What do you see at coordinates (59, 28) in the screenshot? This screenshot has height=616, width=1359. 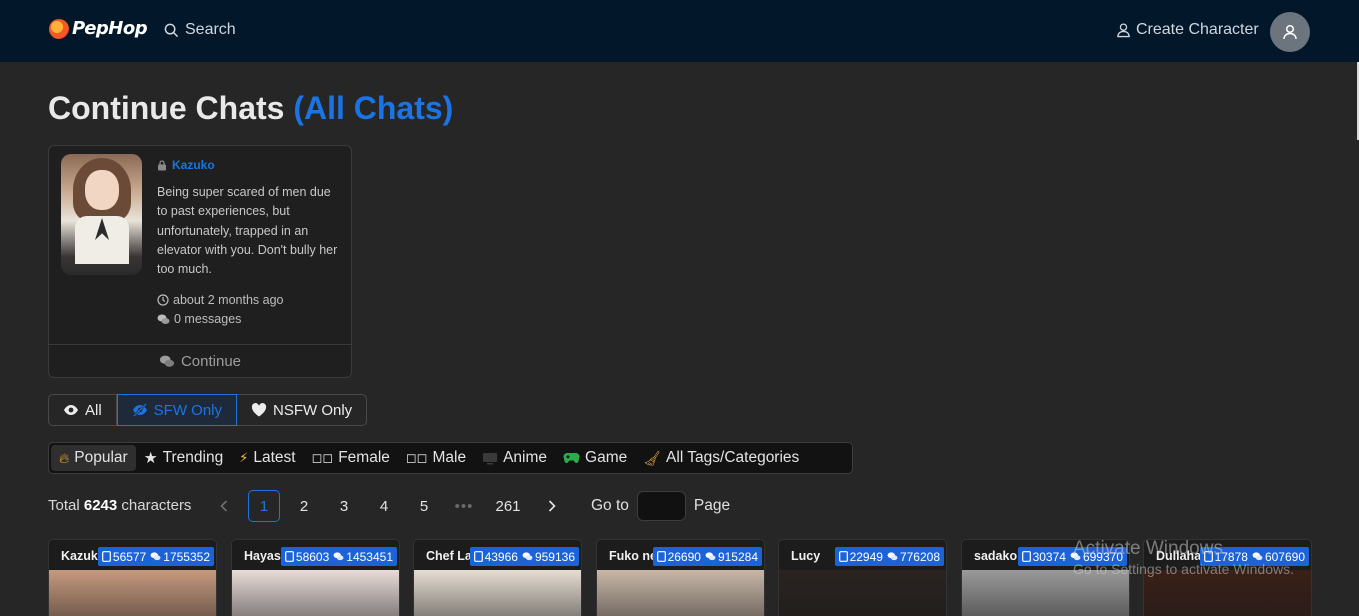 I see `logo-icon` at bounding box center [59, 28].